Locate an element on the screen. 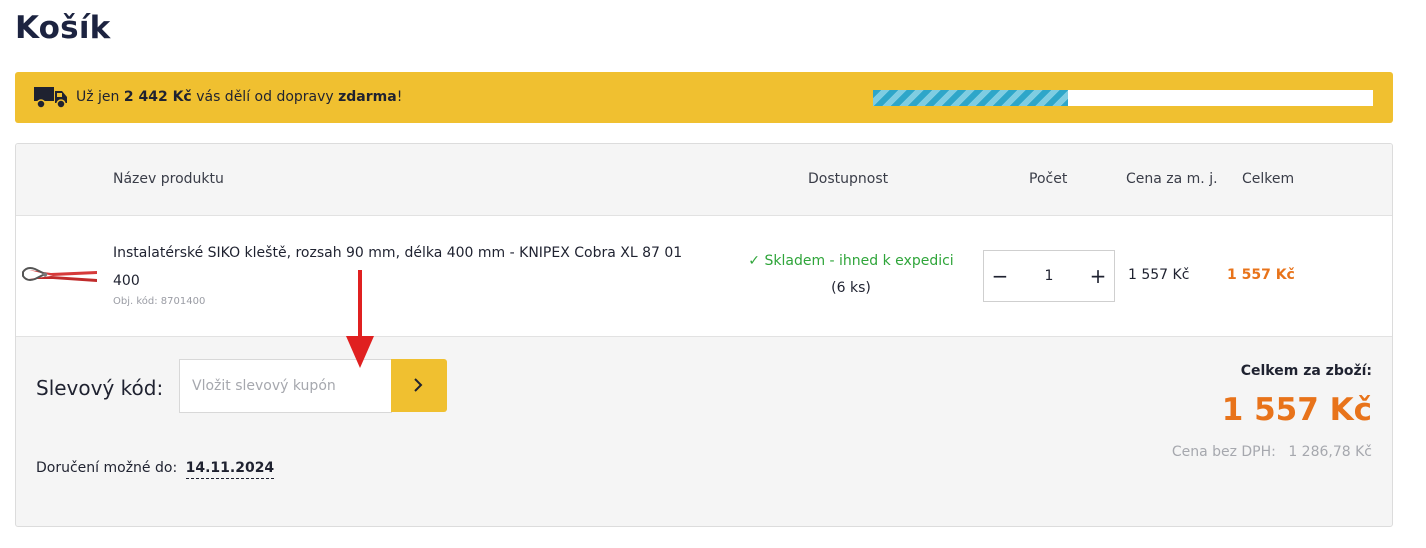 The width and height of the screenshot is (1426, 548). coupon-input is located at coordinates (285, 386).